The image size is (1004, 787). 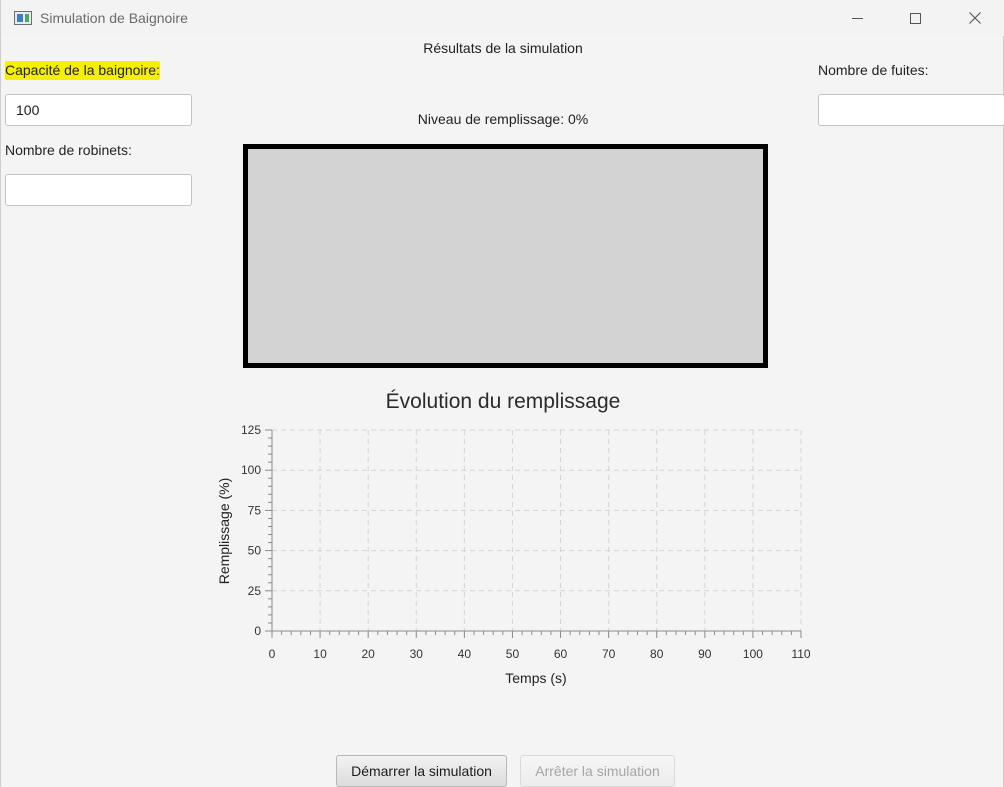 I want to click on start-simulation-button: Démarrer la simulation, so click(x=421, y=771).